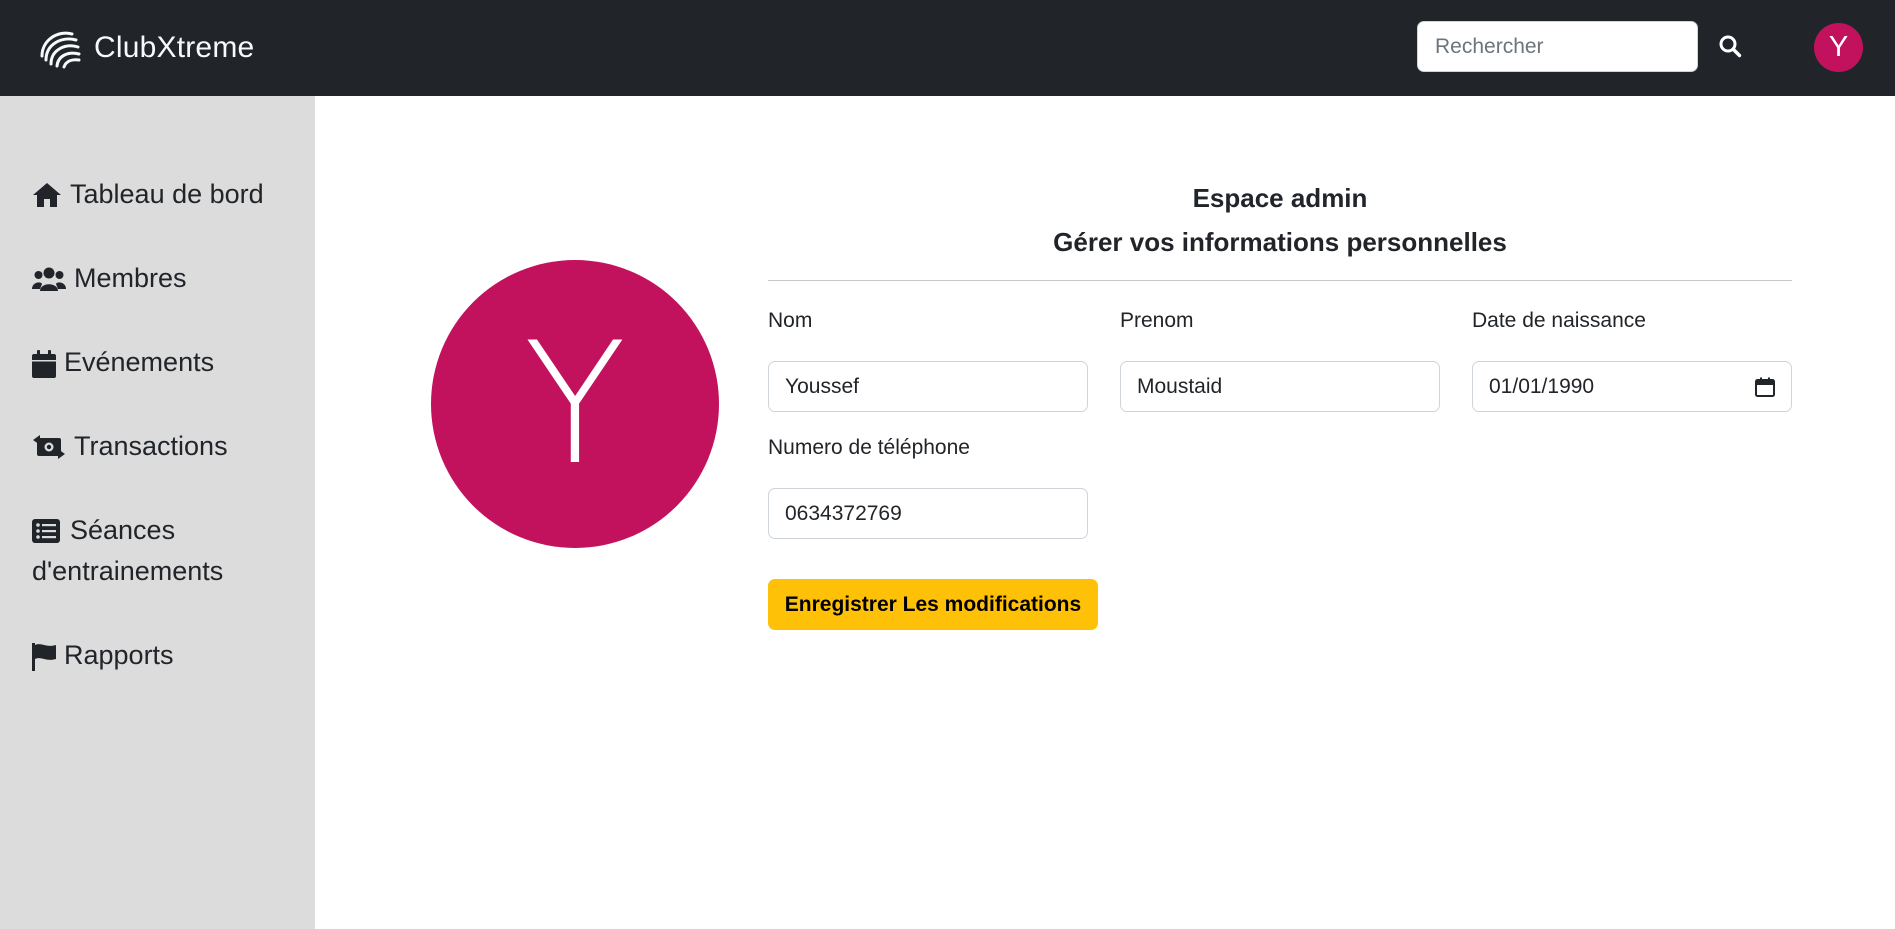 This screenshot has height=929, width=1895. I want to click on divider, so click(1280, 280).